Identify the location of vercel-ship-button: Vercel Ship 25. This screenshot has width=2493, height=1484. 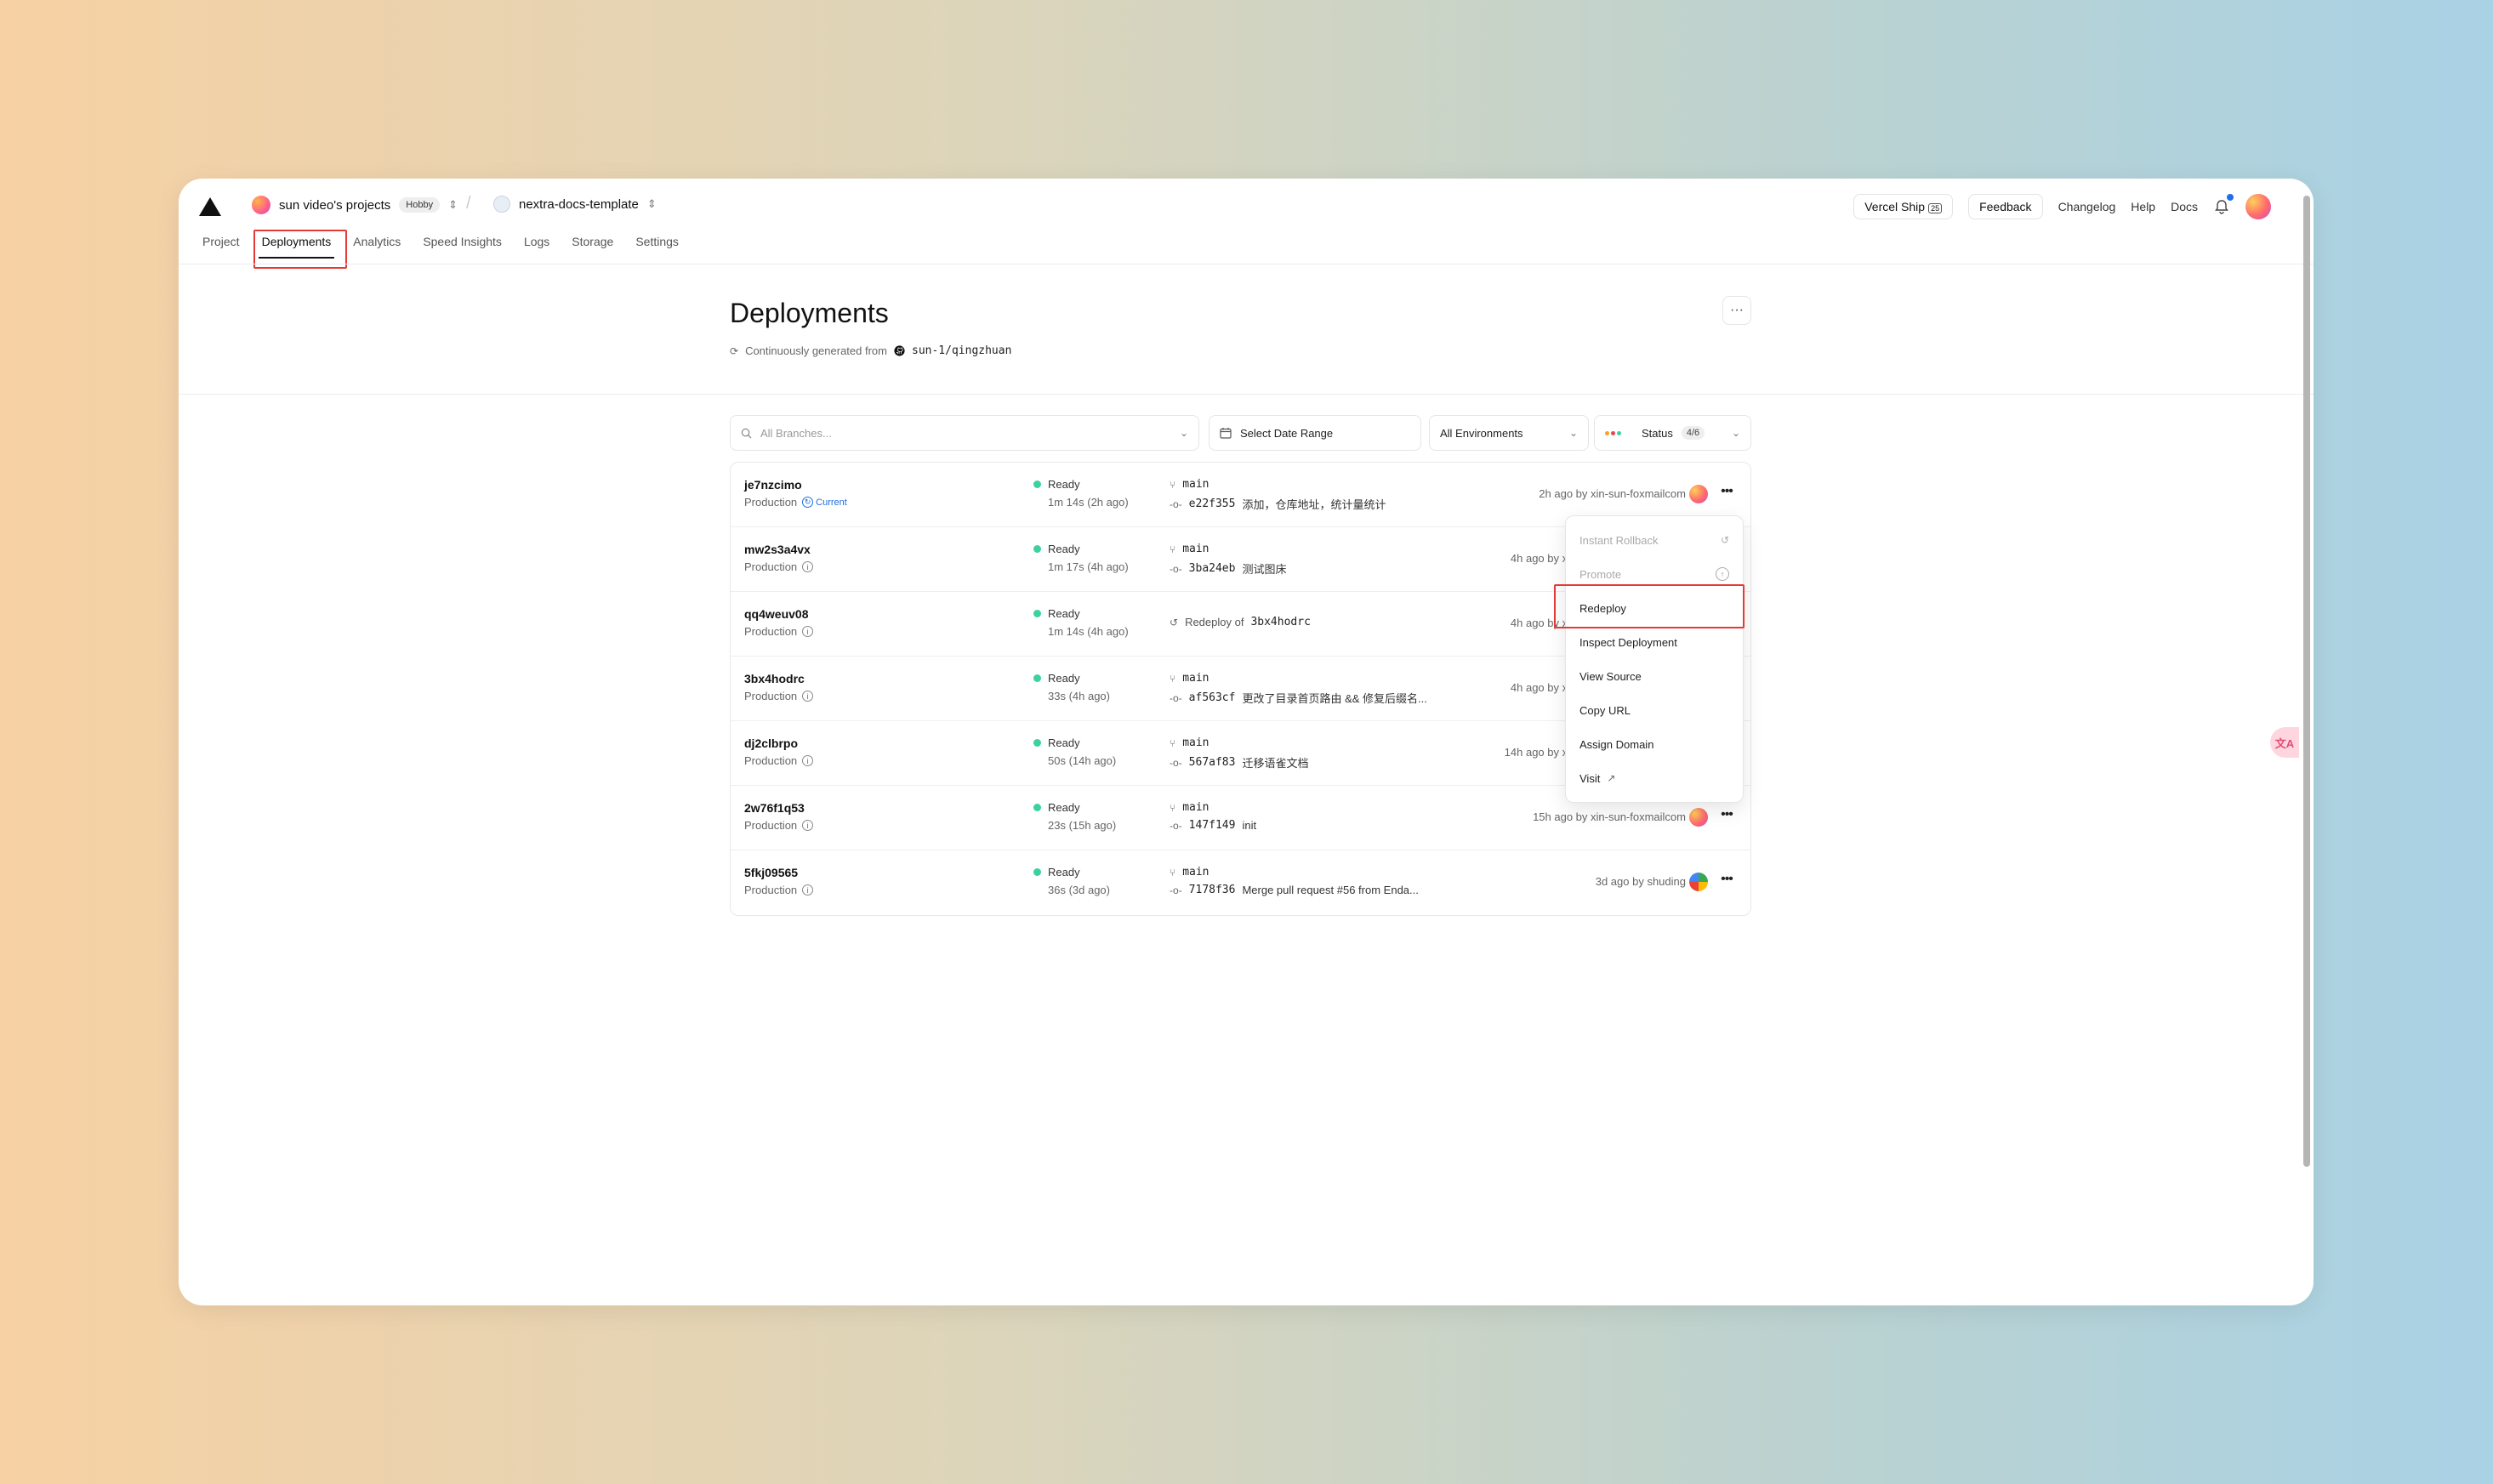
(1904, 206).